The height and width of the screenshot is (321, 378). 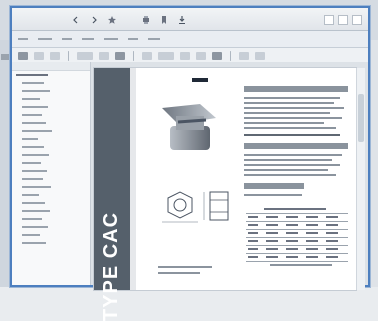 I want to click on arrow-left-icon, so click(x=76, y=21).